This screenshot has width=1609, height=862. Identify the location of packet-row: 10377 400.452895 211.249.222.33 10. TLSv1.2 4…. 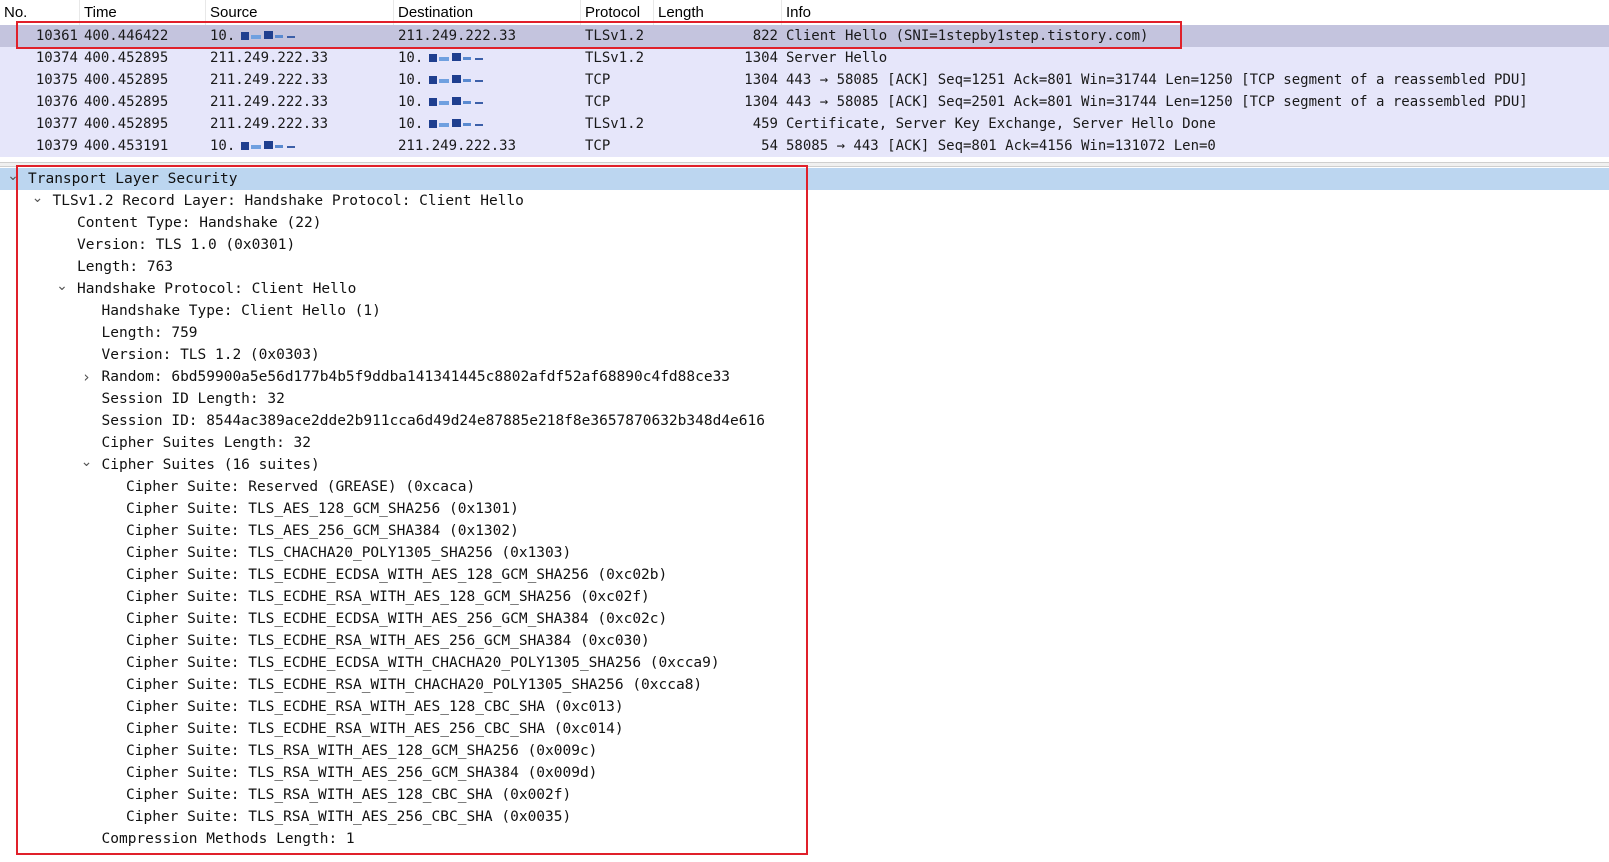
(804, 124).